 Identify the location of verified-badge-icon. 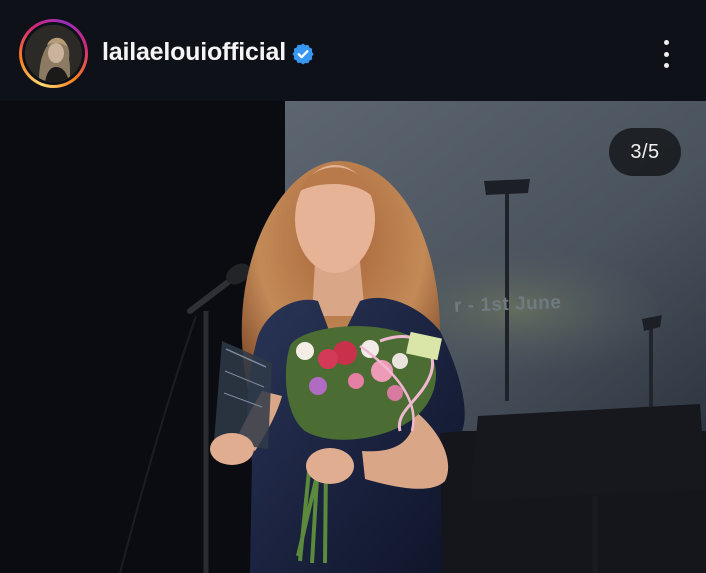
(303, 54).